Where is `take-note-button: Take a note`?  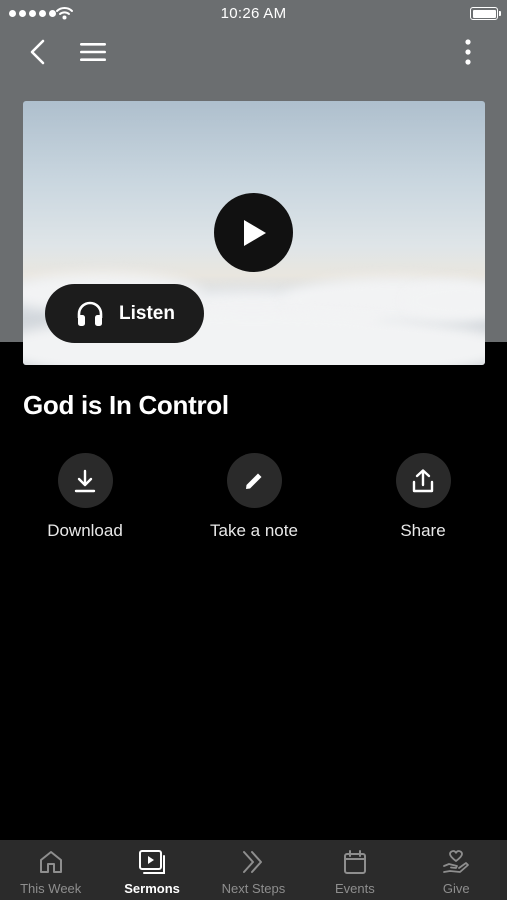 take-note-button: Take a note is located at coordinates (254, 497).